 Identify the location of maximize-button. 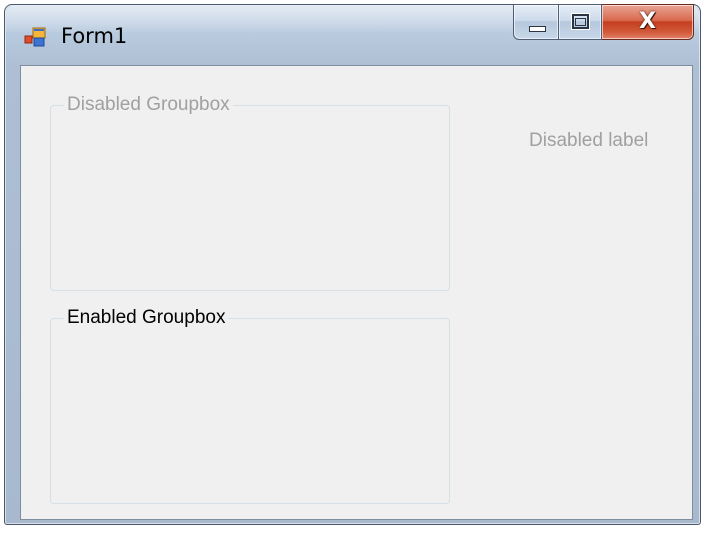
(580, 22).